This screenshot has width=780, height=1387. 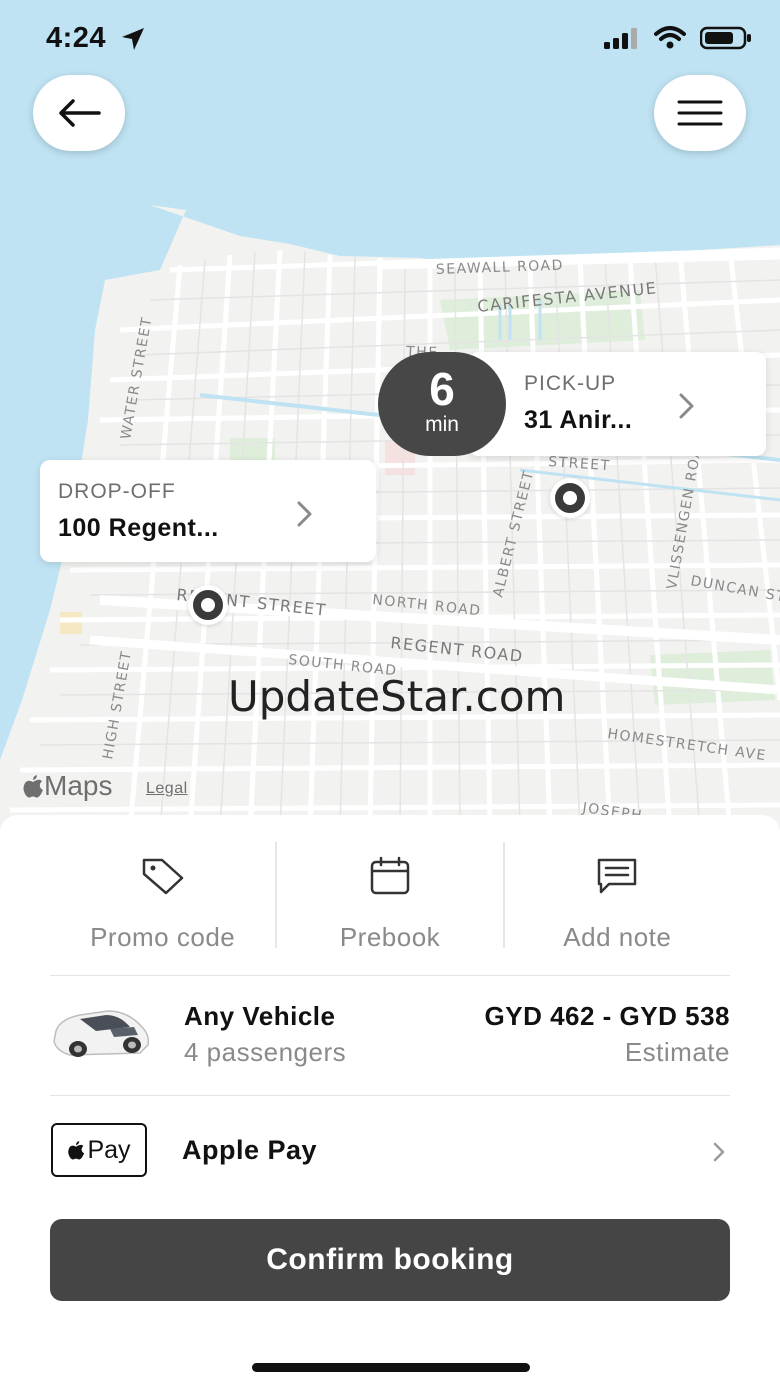 What do you see at coordinates (390, 937) in the screenshot?
I see `option-label: Prebook` at bounding box center [390, 937].